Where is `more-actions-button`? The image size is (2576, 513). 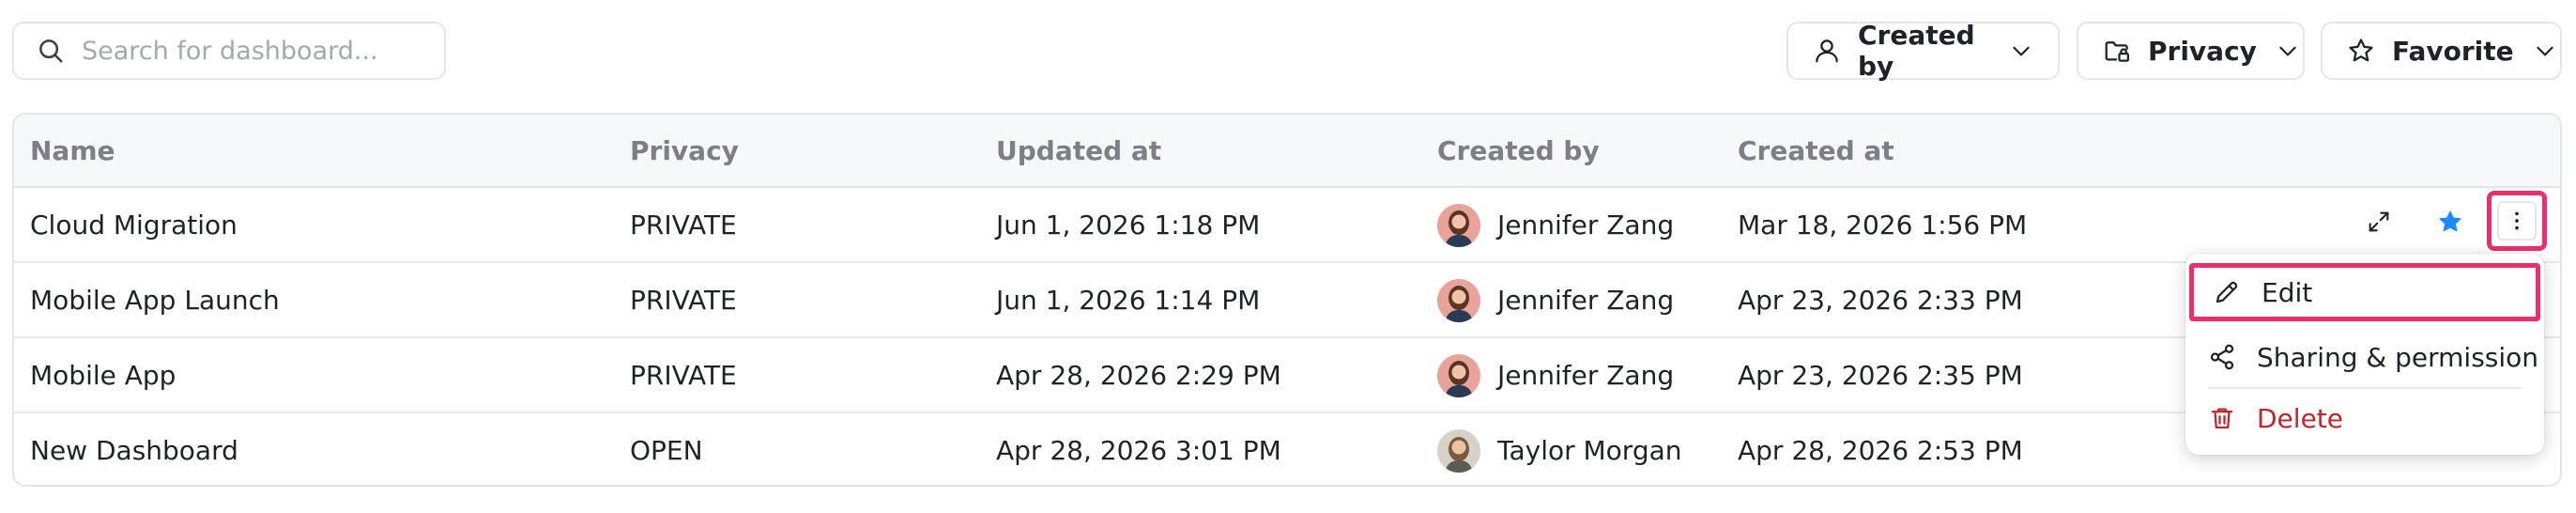
more-actions-button is located at coordinates (2517, 221).